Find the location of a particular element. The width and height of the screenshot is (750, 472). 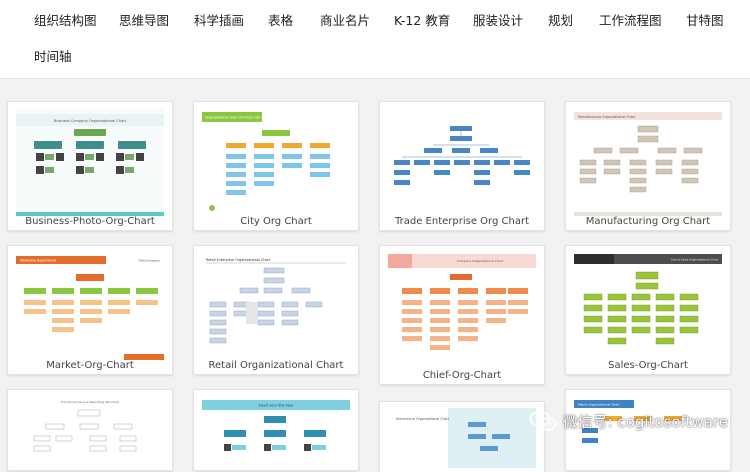

template-card-hierarchical-chart: Hierarchical Organizational Chart is located at coordinates (462, 437).